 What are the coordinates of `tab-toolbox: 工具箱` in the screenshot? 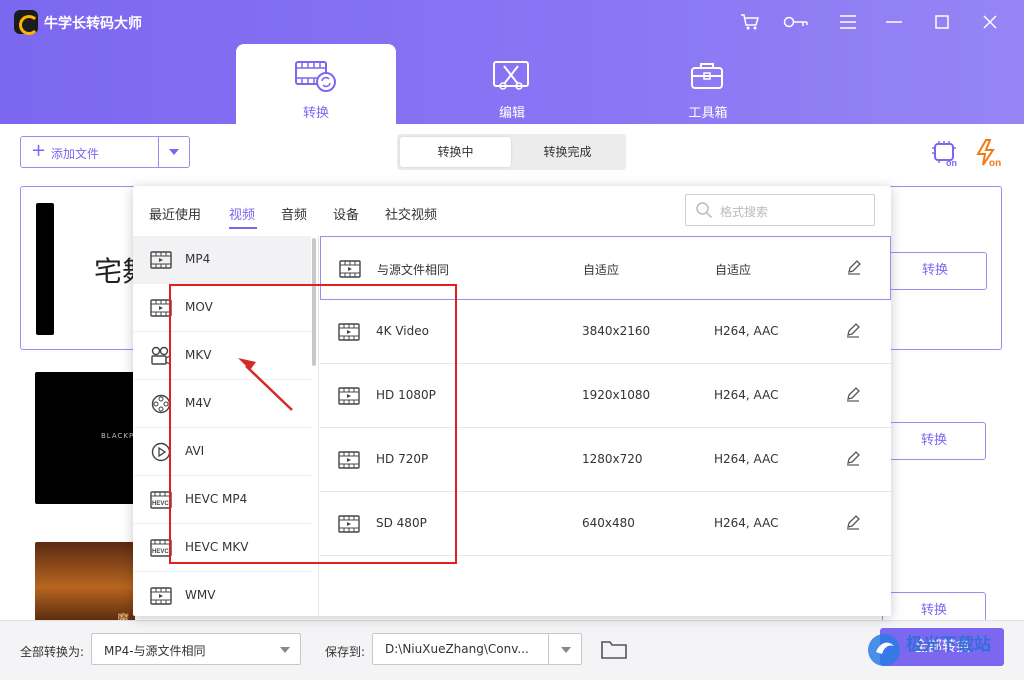 It's located at (708, 84).